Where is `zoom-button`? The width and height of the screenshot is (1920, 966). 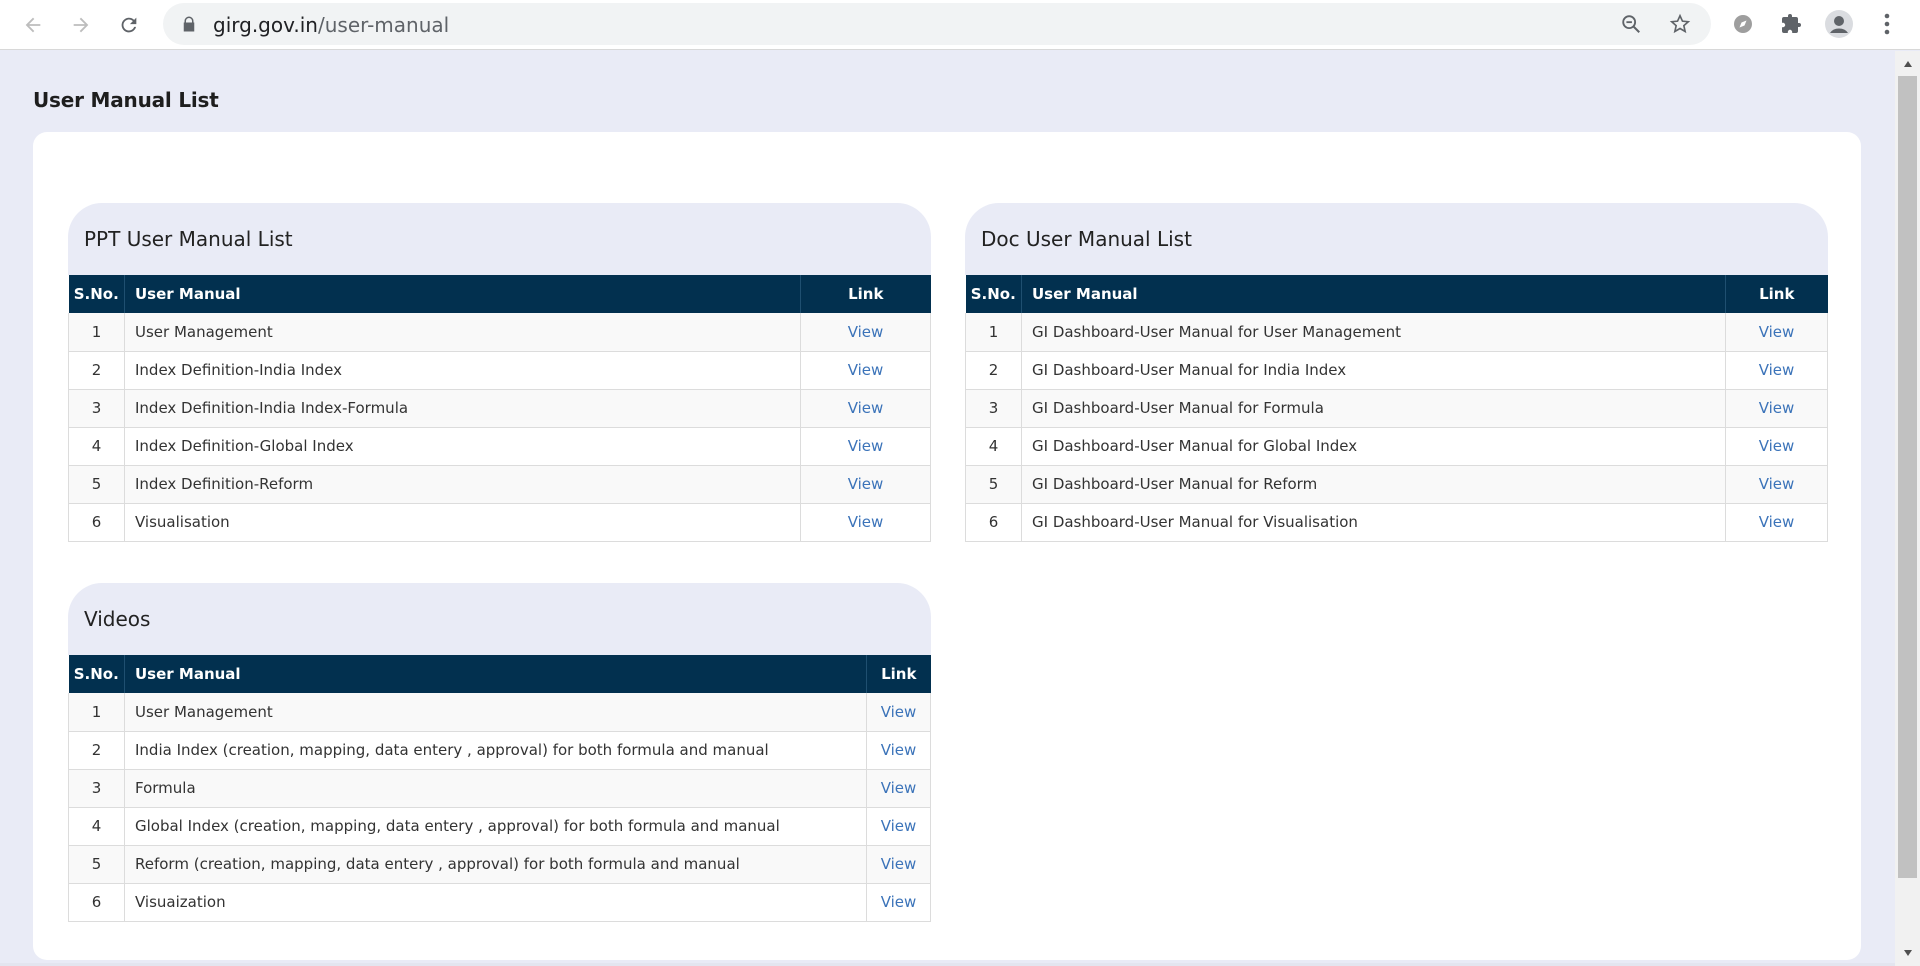
zoom-button is located at coordinates (1631, 24).